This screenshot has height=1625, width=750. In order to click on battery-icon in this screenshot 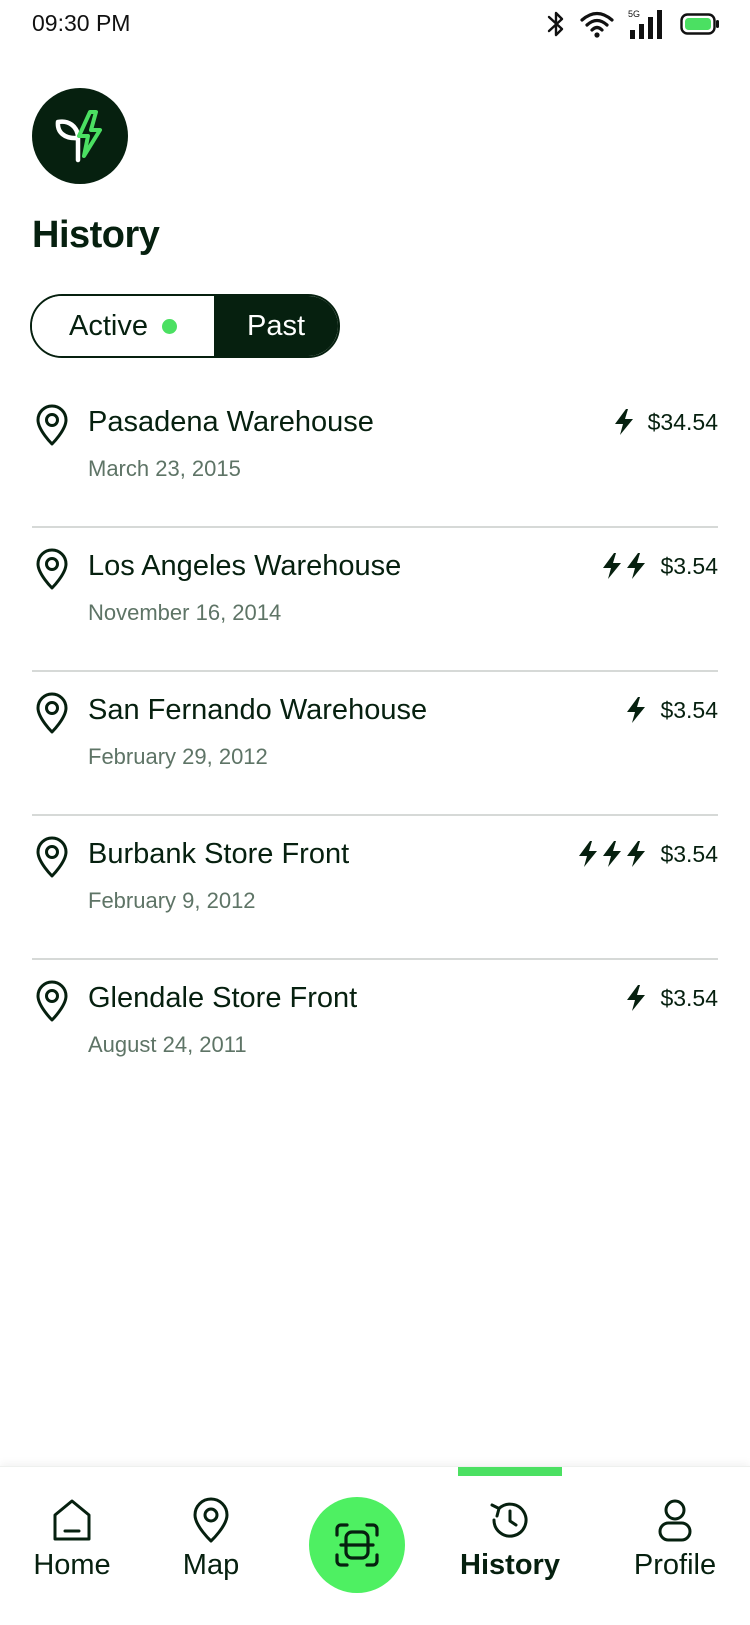, I will do `click(699, 24)`.